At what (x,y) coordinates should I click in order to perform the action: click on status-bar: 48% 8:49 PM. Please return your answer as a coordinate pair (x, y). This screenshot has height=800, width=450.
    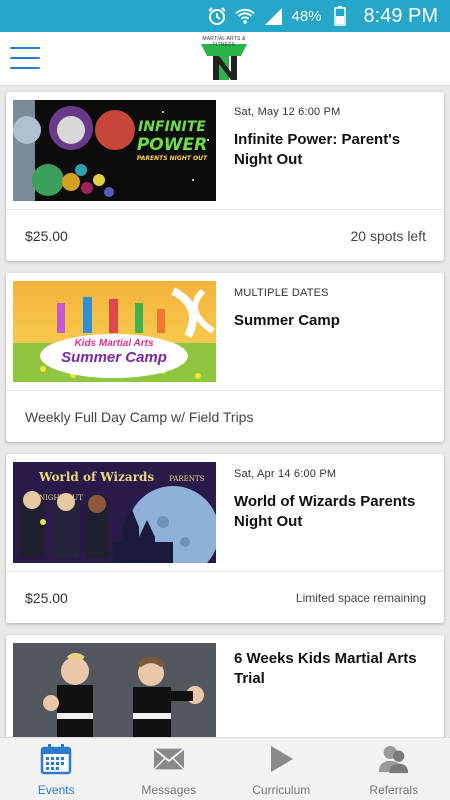
    Looking at the image, I should click on (225, 16).